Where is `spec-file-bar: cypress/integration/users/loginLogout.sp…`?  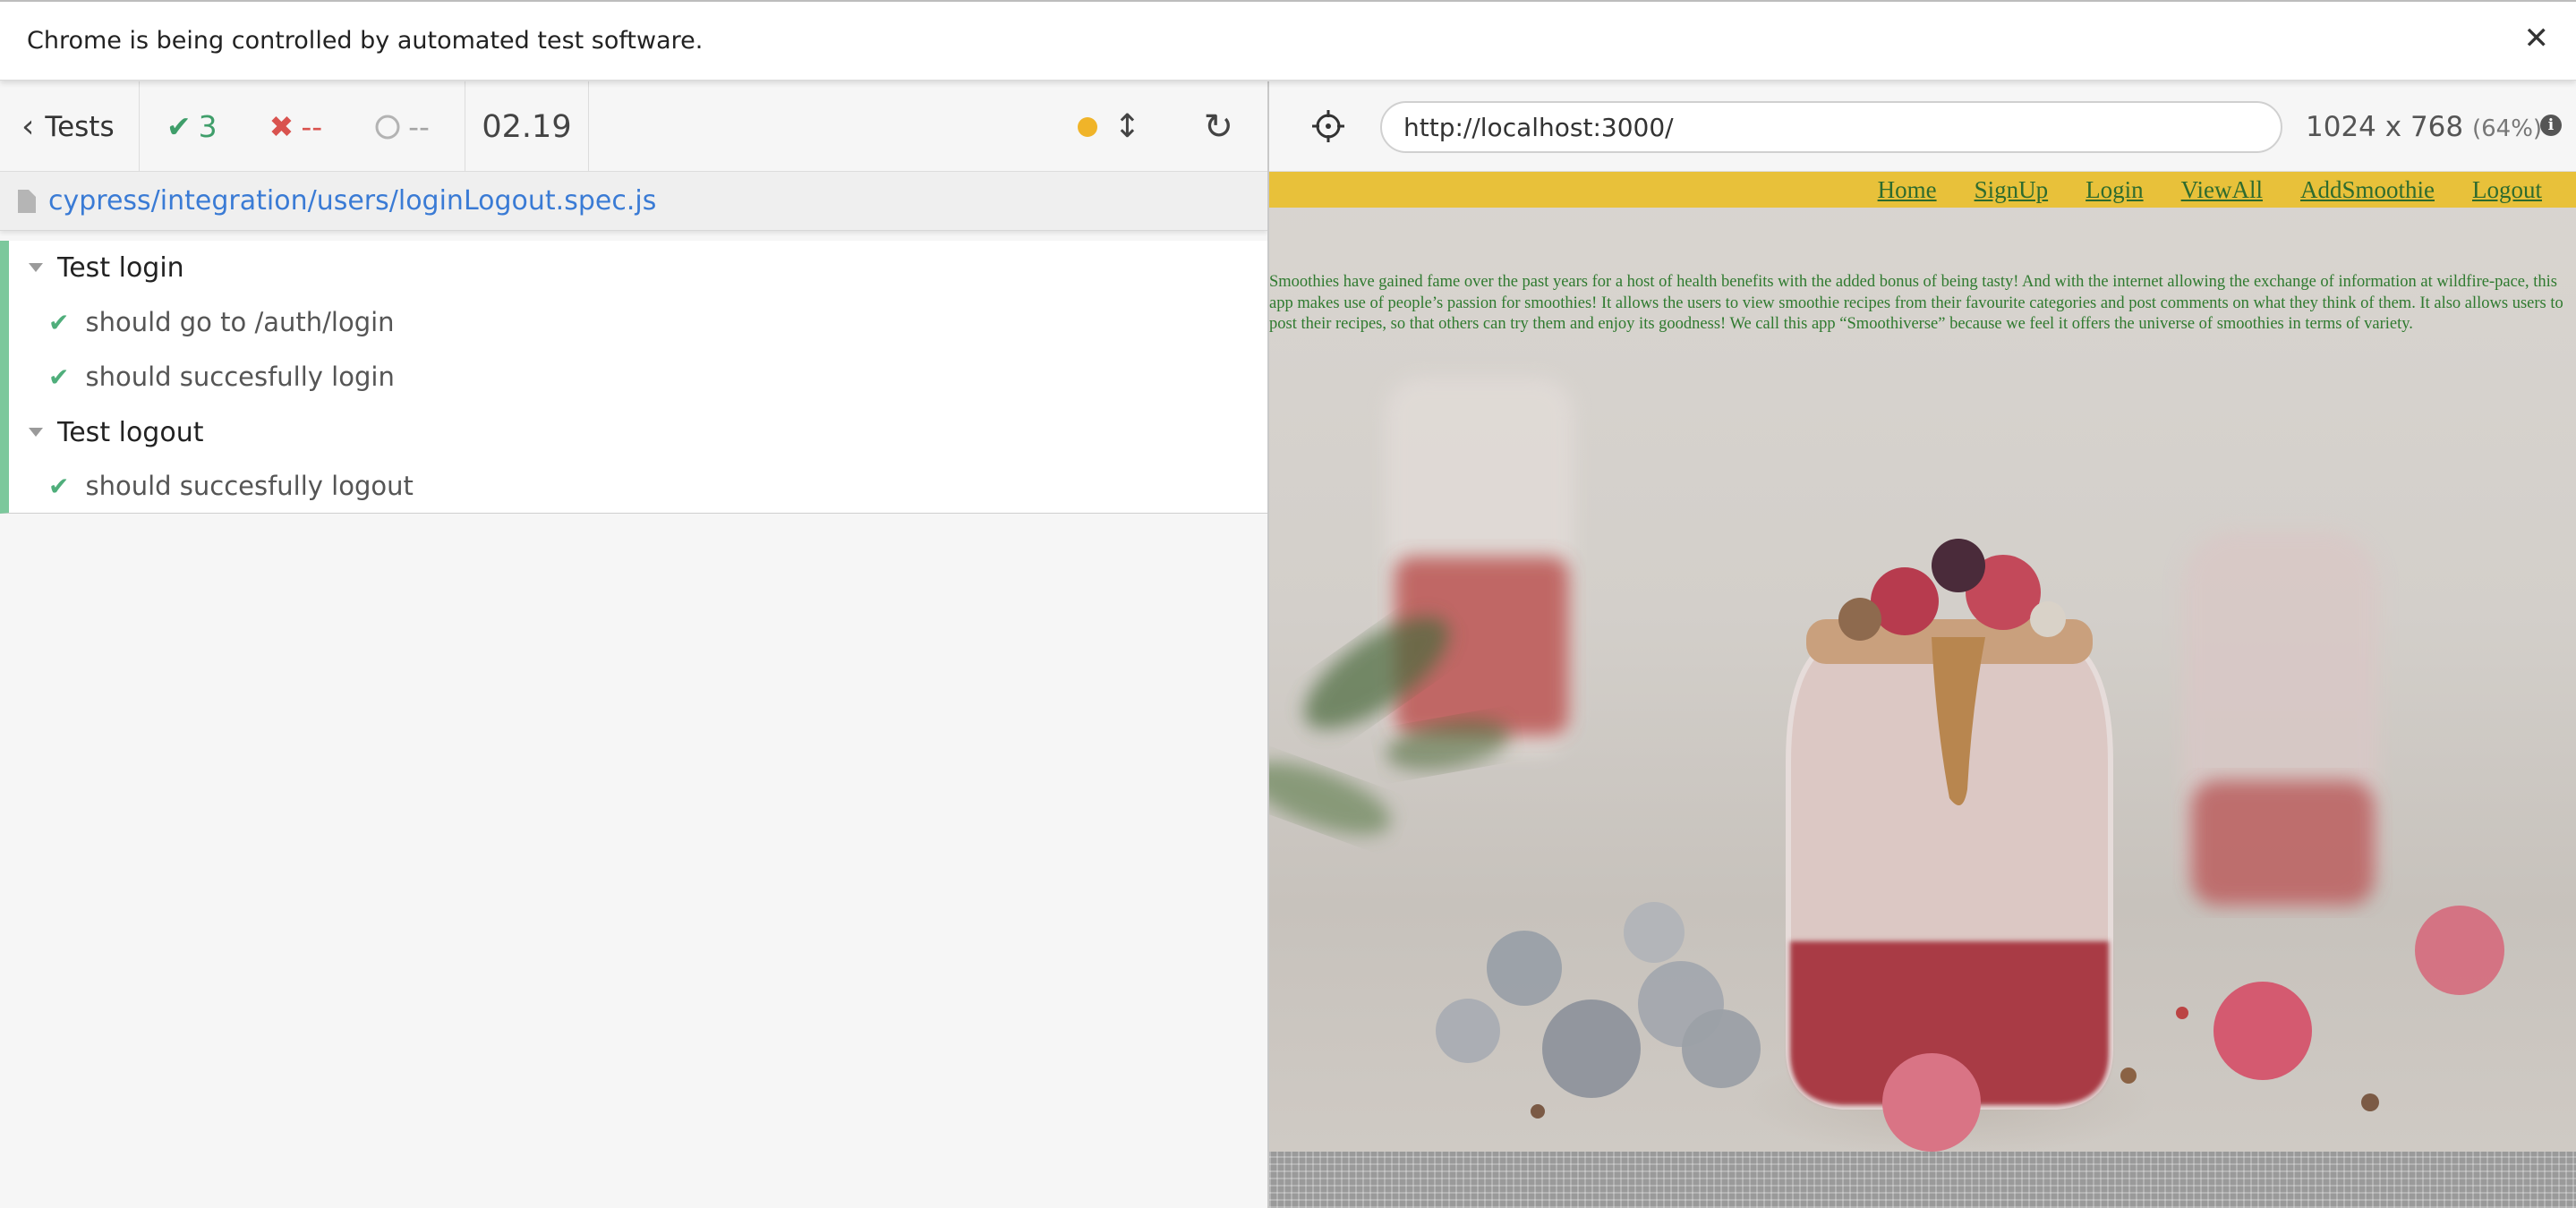
spec-file-bar: cypress/integration/users/loginLogout.sp… is located at coordinates (633, 201).